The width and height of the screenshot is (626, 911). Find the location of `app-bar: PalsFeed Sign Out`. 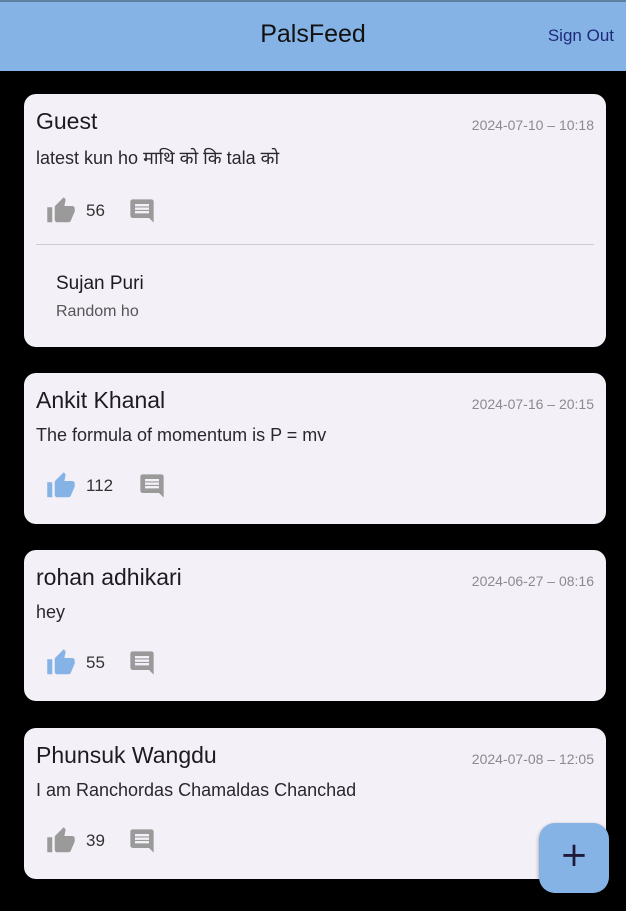

app-bar: PalsFeed Sign Out is located at coordinates (313, 35).